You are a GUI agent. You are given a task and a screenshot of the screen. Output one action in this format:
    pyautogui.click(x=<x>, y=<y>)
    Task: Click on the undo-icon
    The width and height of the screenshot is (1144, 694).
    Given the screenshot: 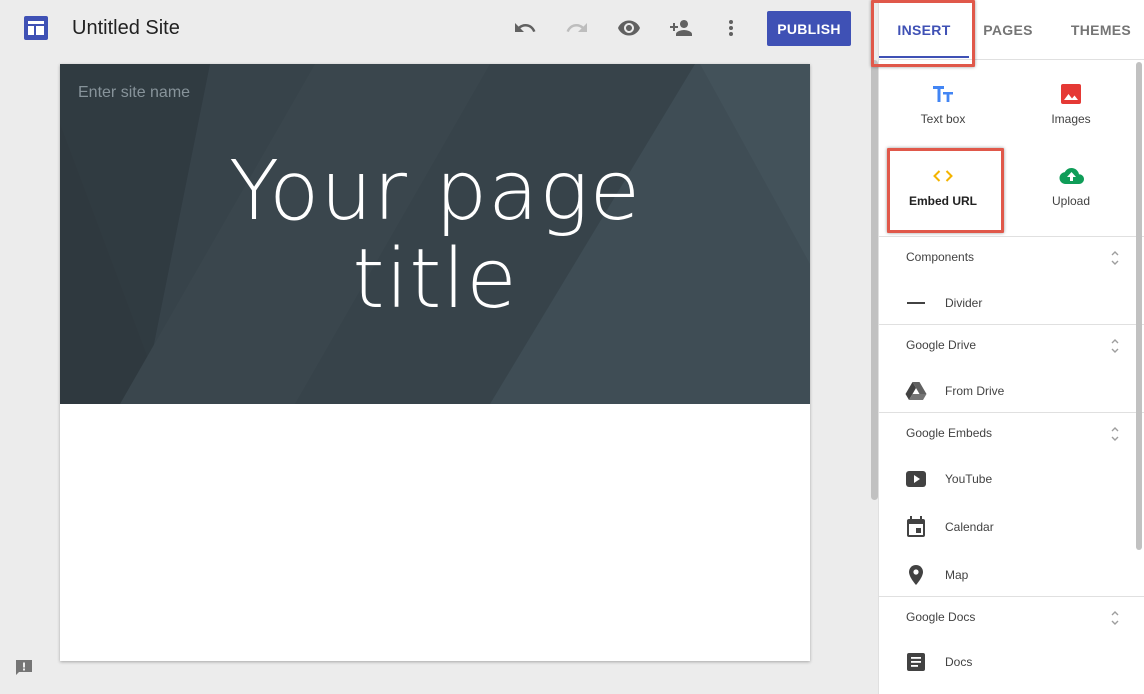 What is the action you would take?
    pyautogui.click(x=525, y=28)
    